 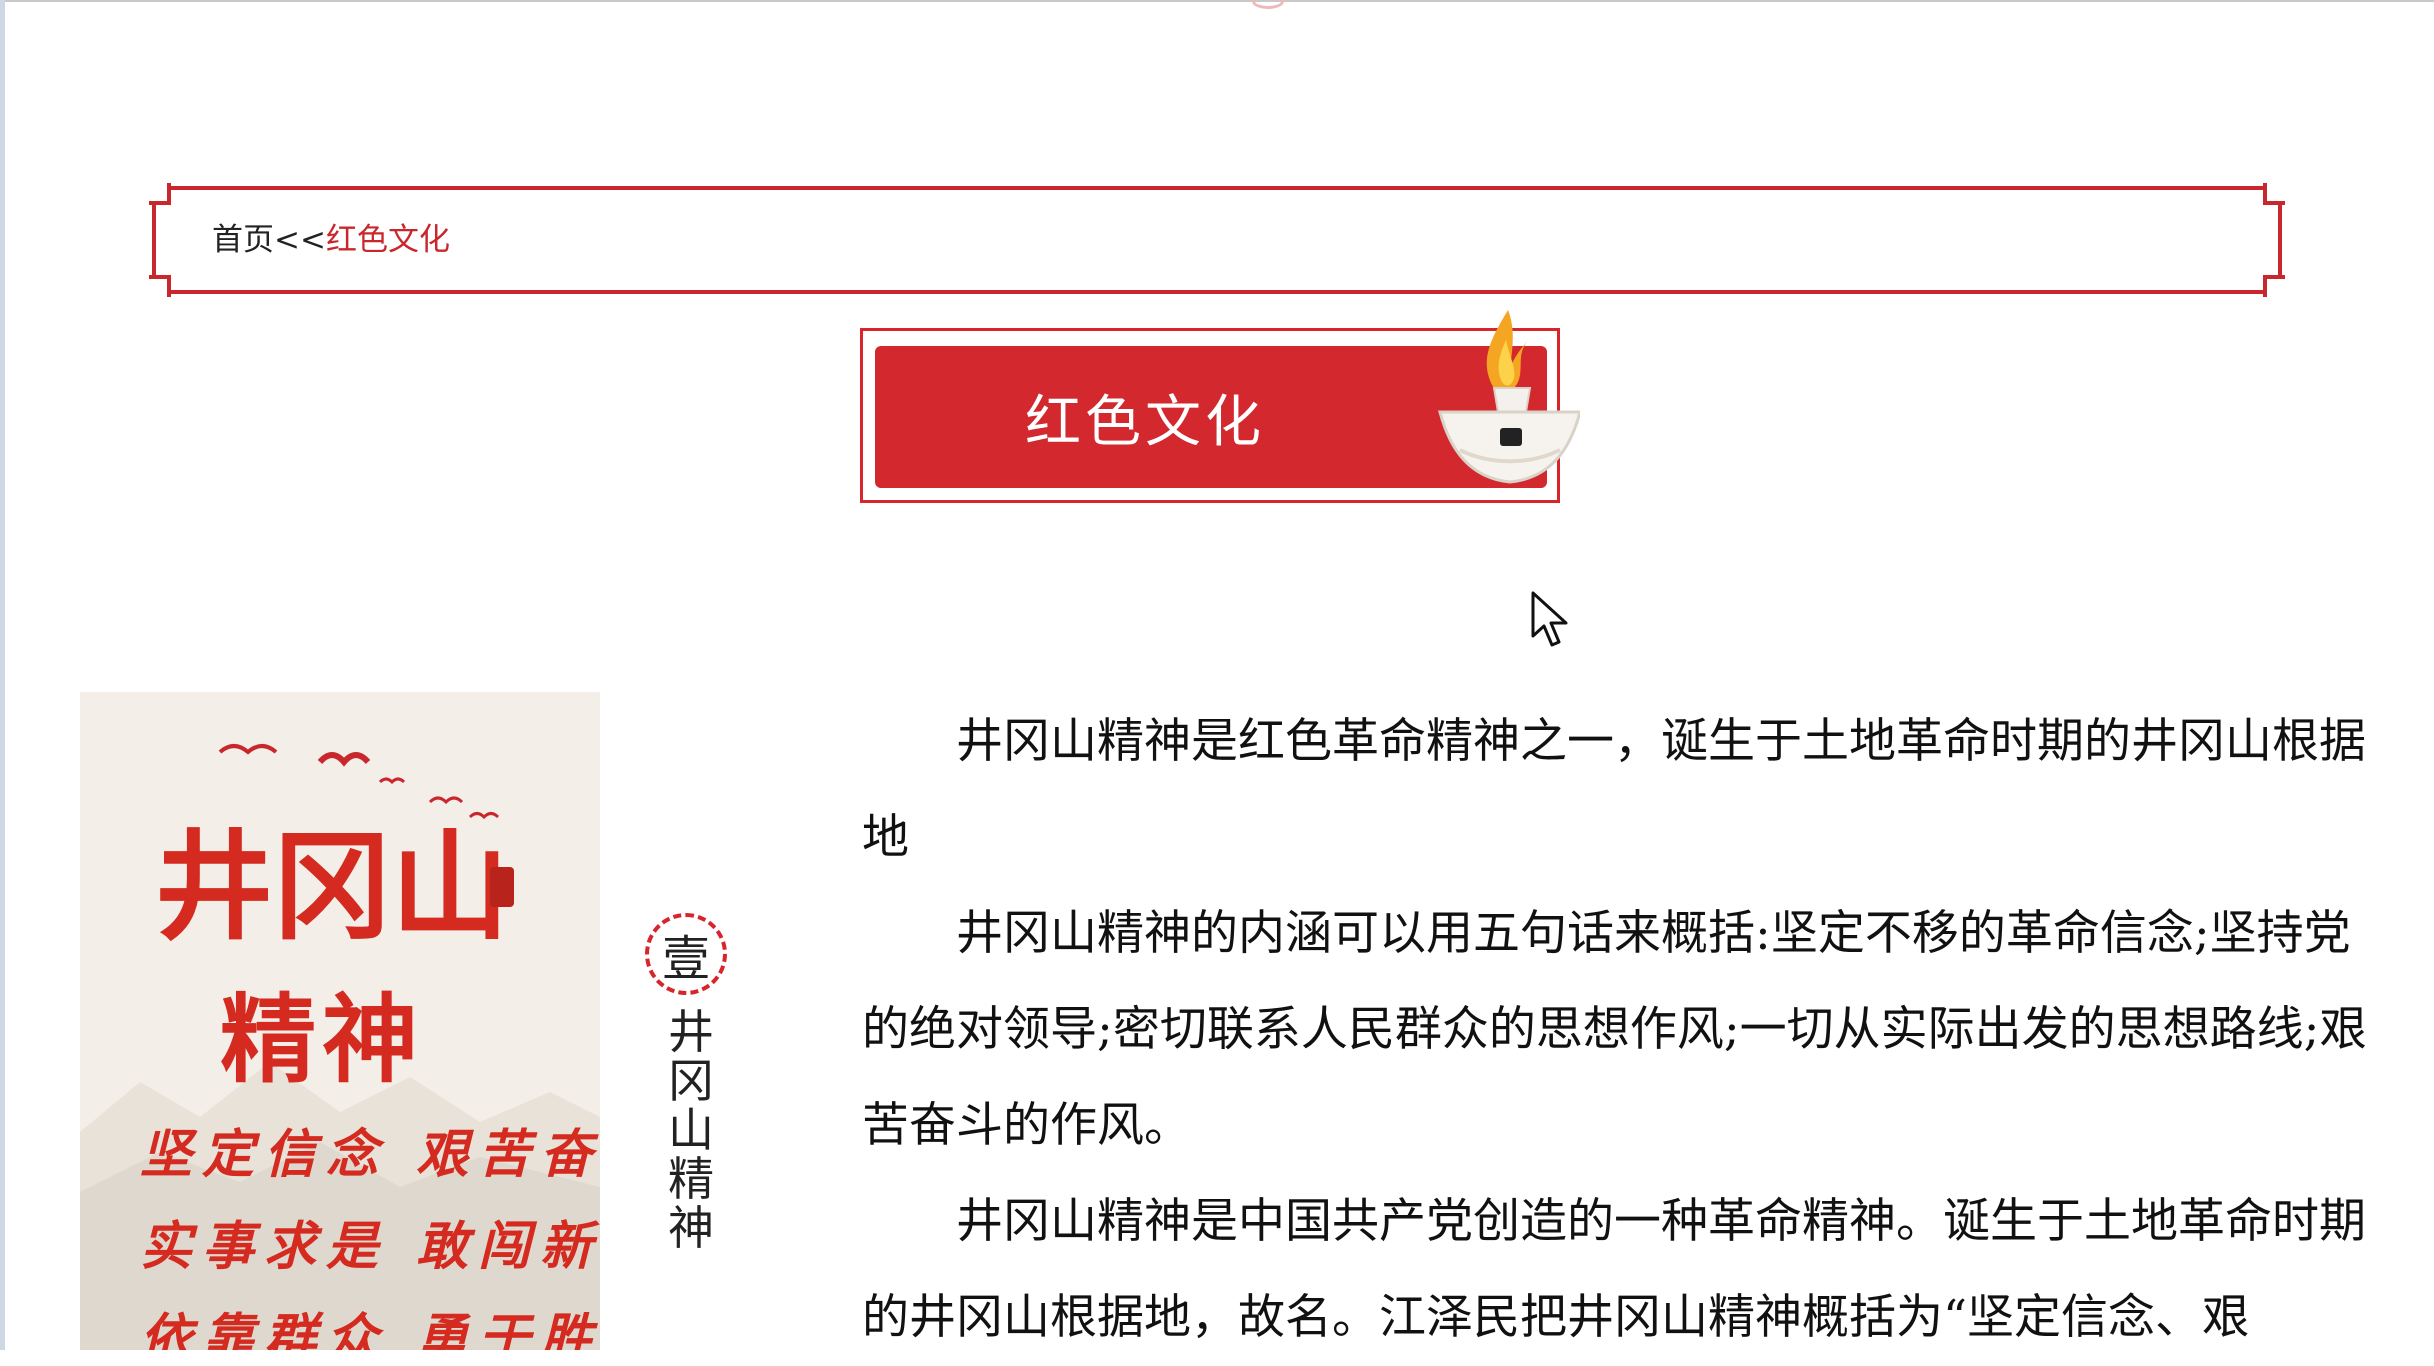 I want to click on breadcrumb-home-link: 首页, so click(x=243, y=240).